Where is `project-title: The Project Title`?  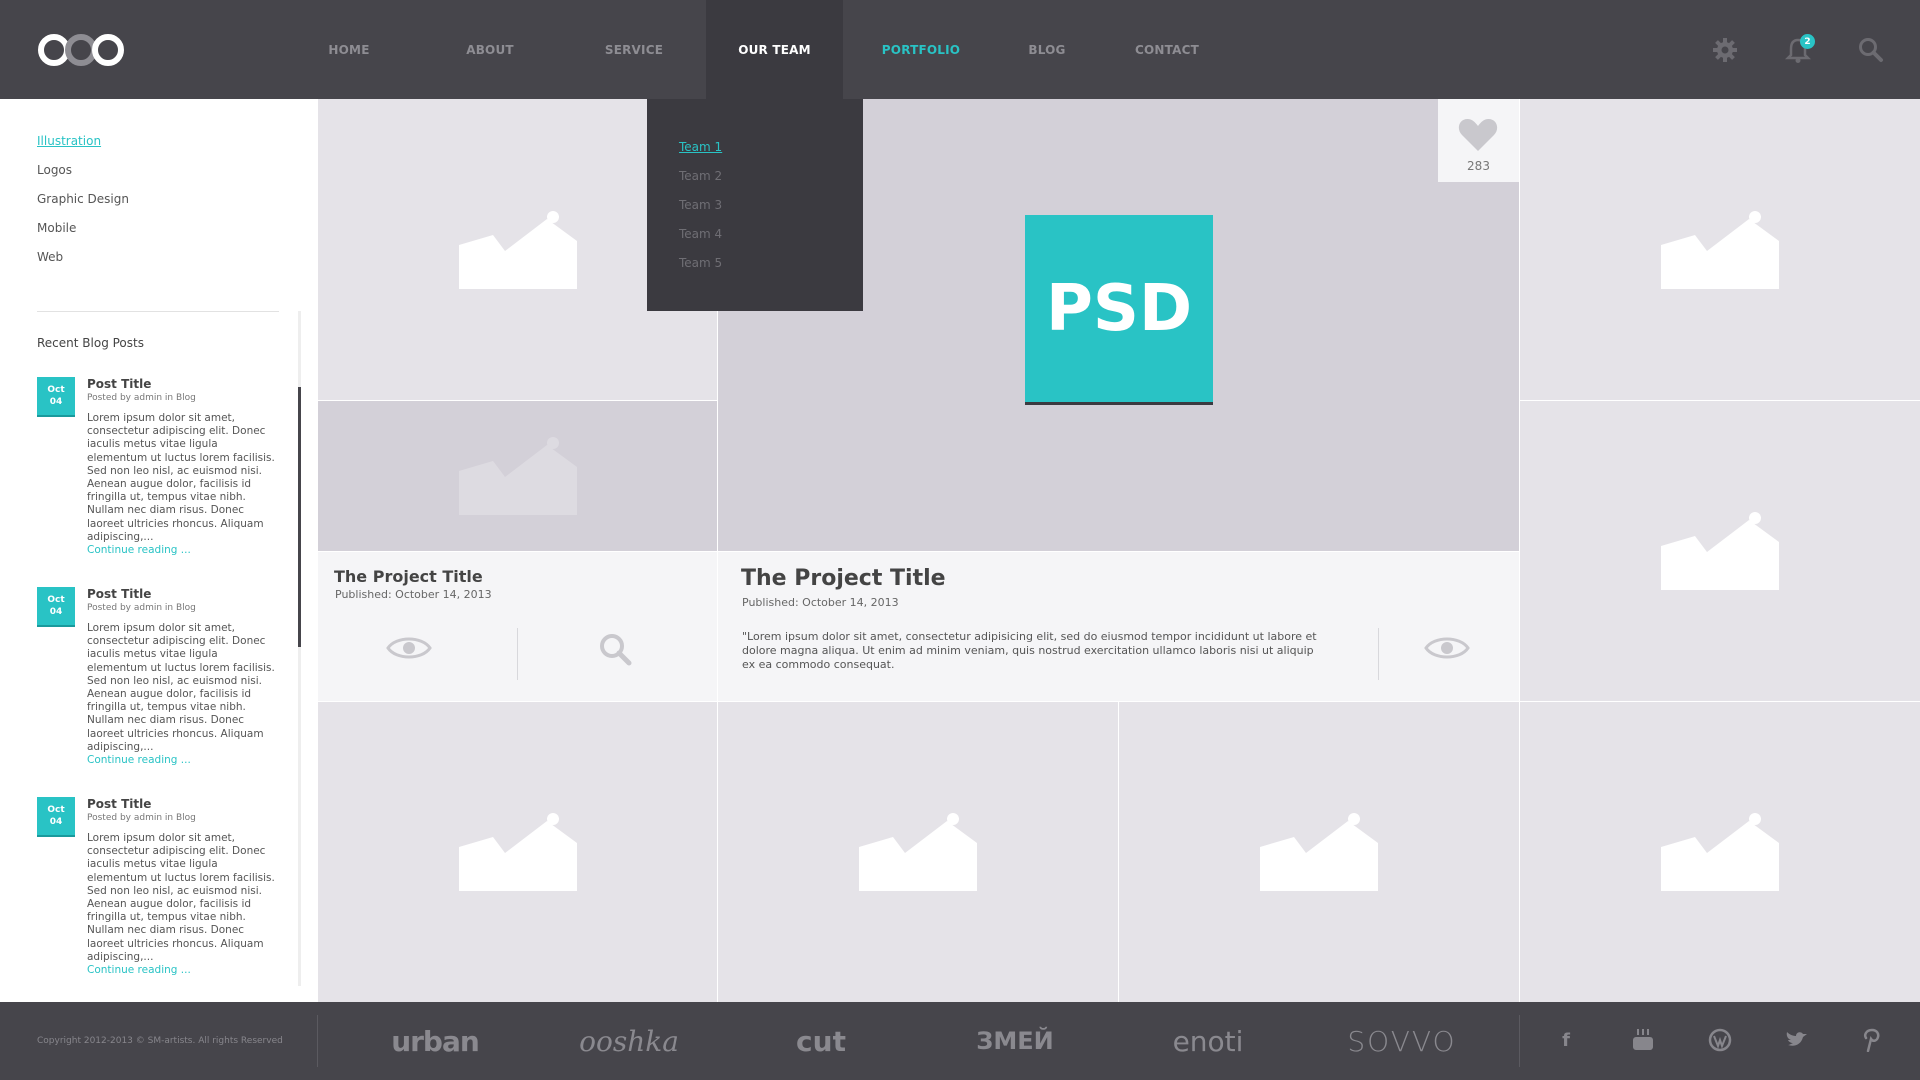 project-title: The Project Title is located at coordinates (408, 576).